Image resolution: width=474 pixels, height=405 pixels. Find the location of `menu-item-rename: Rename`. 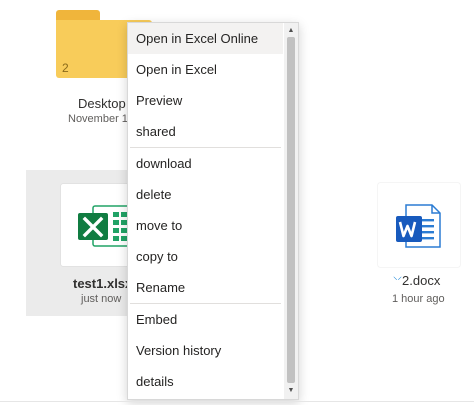

menu-item-rename: Rename is located at coordinates (205, 287).